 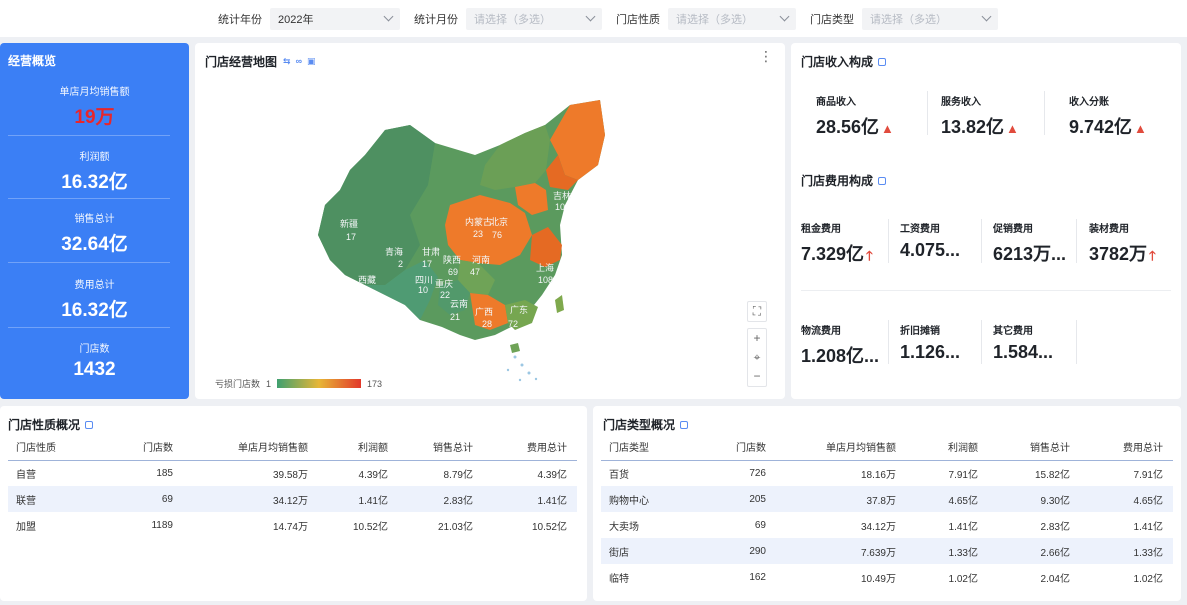 I want to click on map-value: 72, so click(x=513, y=324).